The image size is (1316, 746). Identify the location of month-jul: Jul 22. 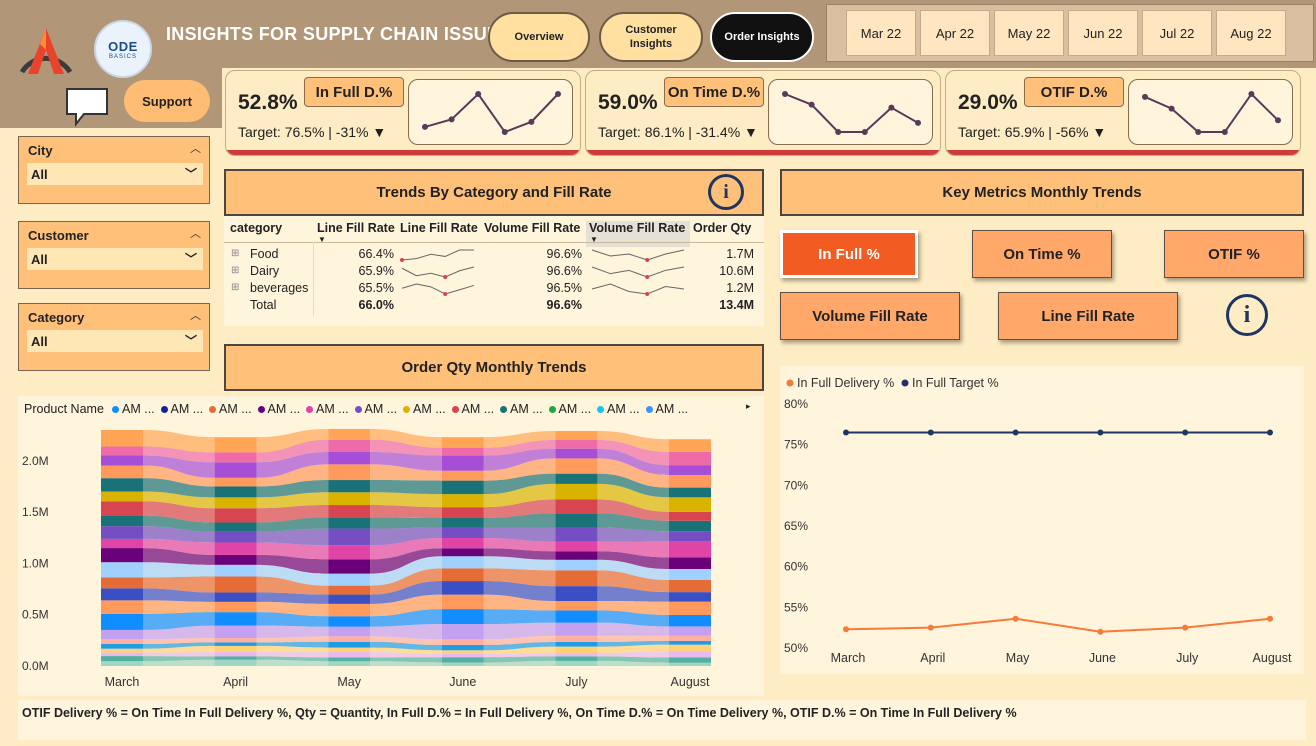
(1177, 33).